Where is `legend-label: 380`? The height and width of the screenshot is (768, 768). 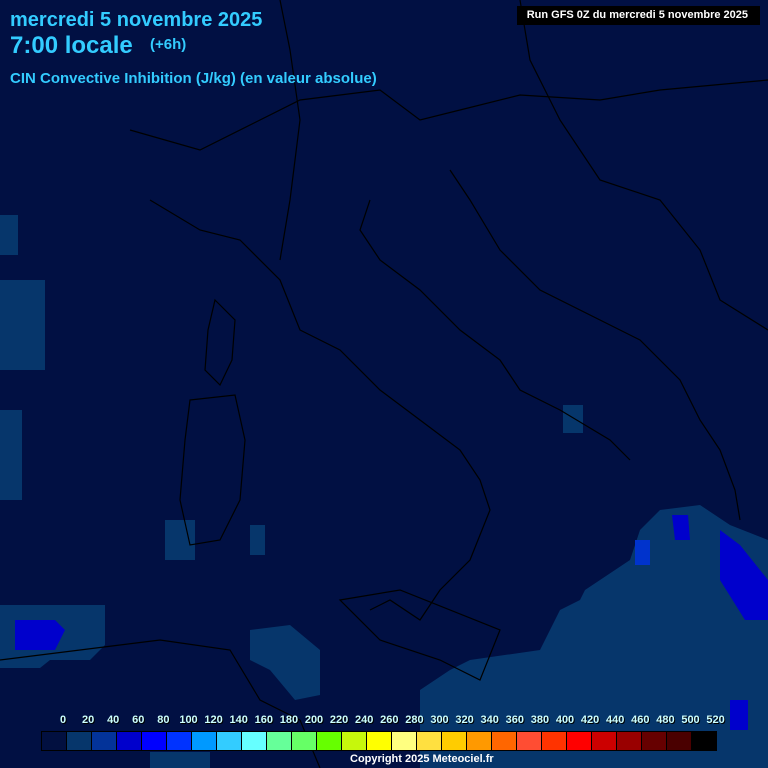
legend-label: 380 is located at coordinates (540, 720).